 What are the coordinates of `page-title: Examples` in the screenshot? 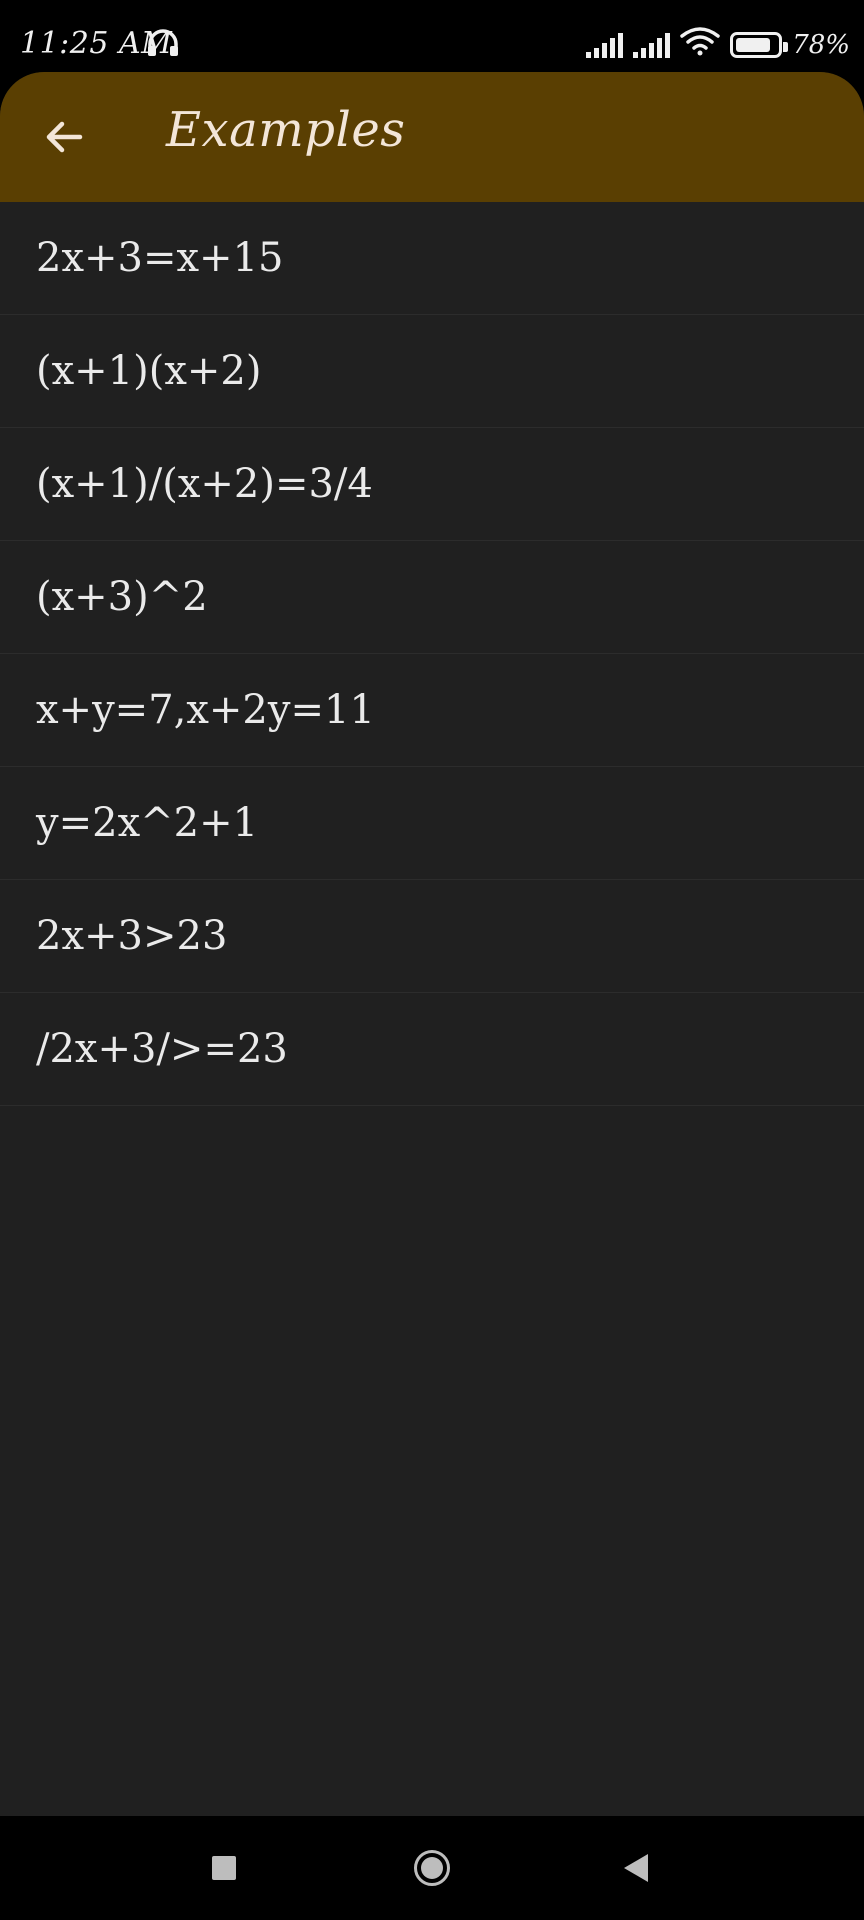 It's located at (286, 130).